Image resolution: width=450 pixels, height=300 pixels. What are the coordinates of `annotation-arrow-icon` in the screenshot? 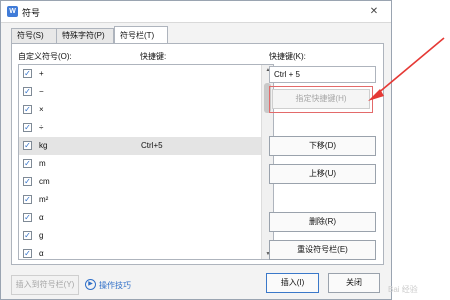 It's located at (406, 69).